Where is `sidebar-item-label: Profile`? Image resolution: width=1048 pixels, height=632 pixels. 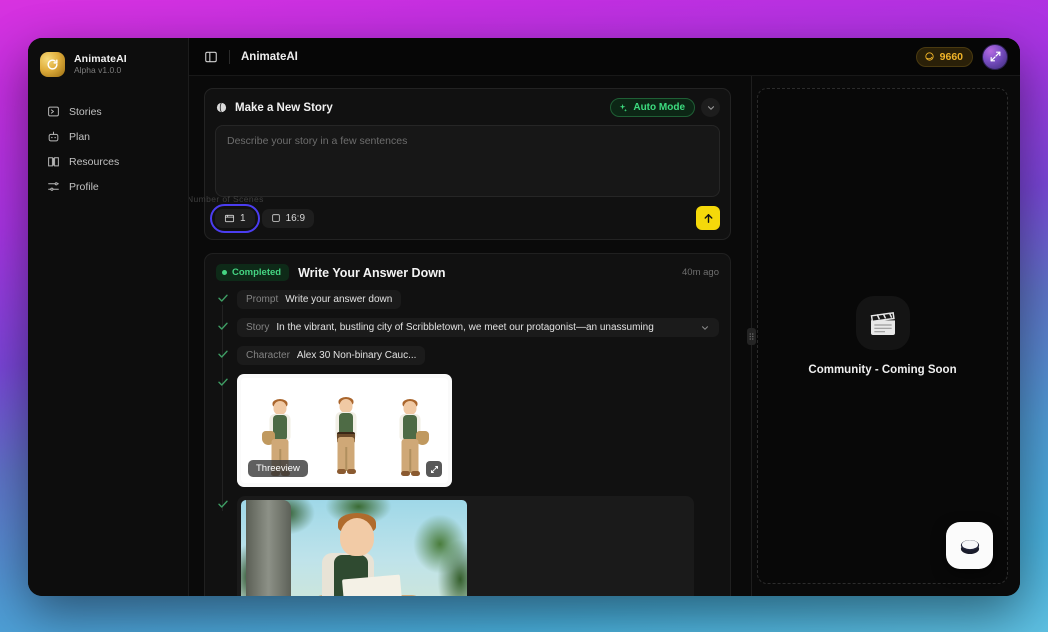
sidebar-item-label: Profile is located at coordinates (84, 186).